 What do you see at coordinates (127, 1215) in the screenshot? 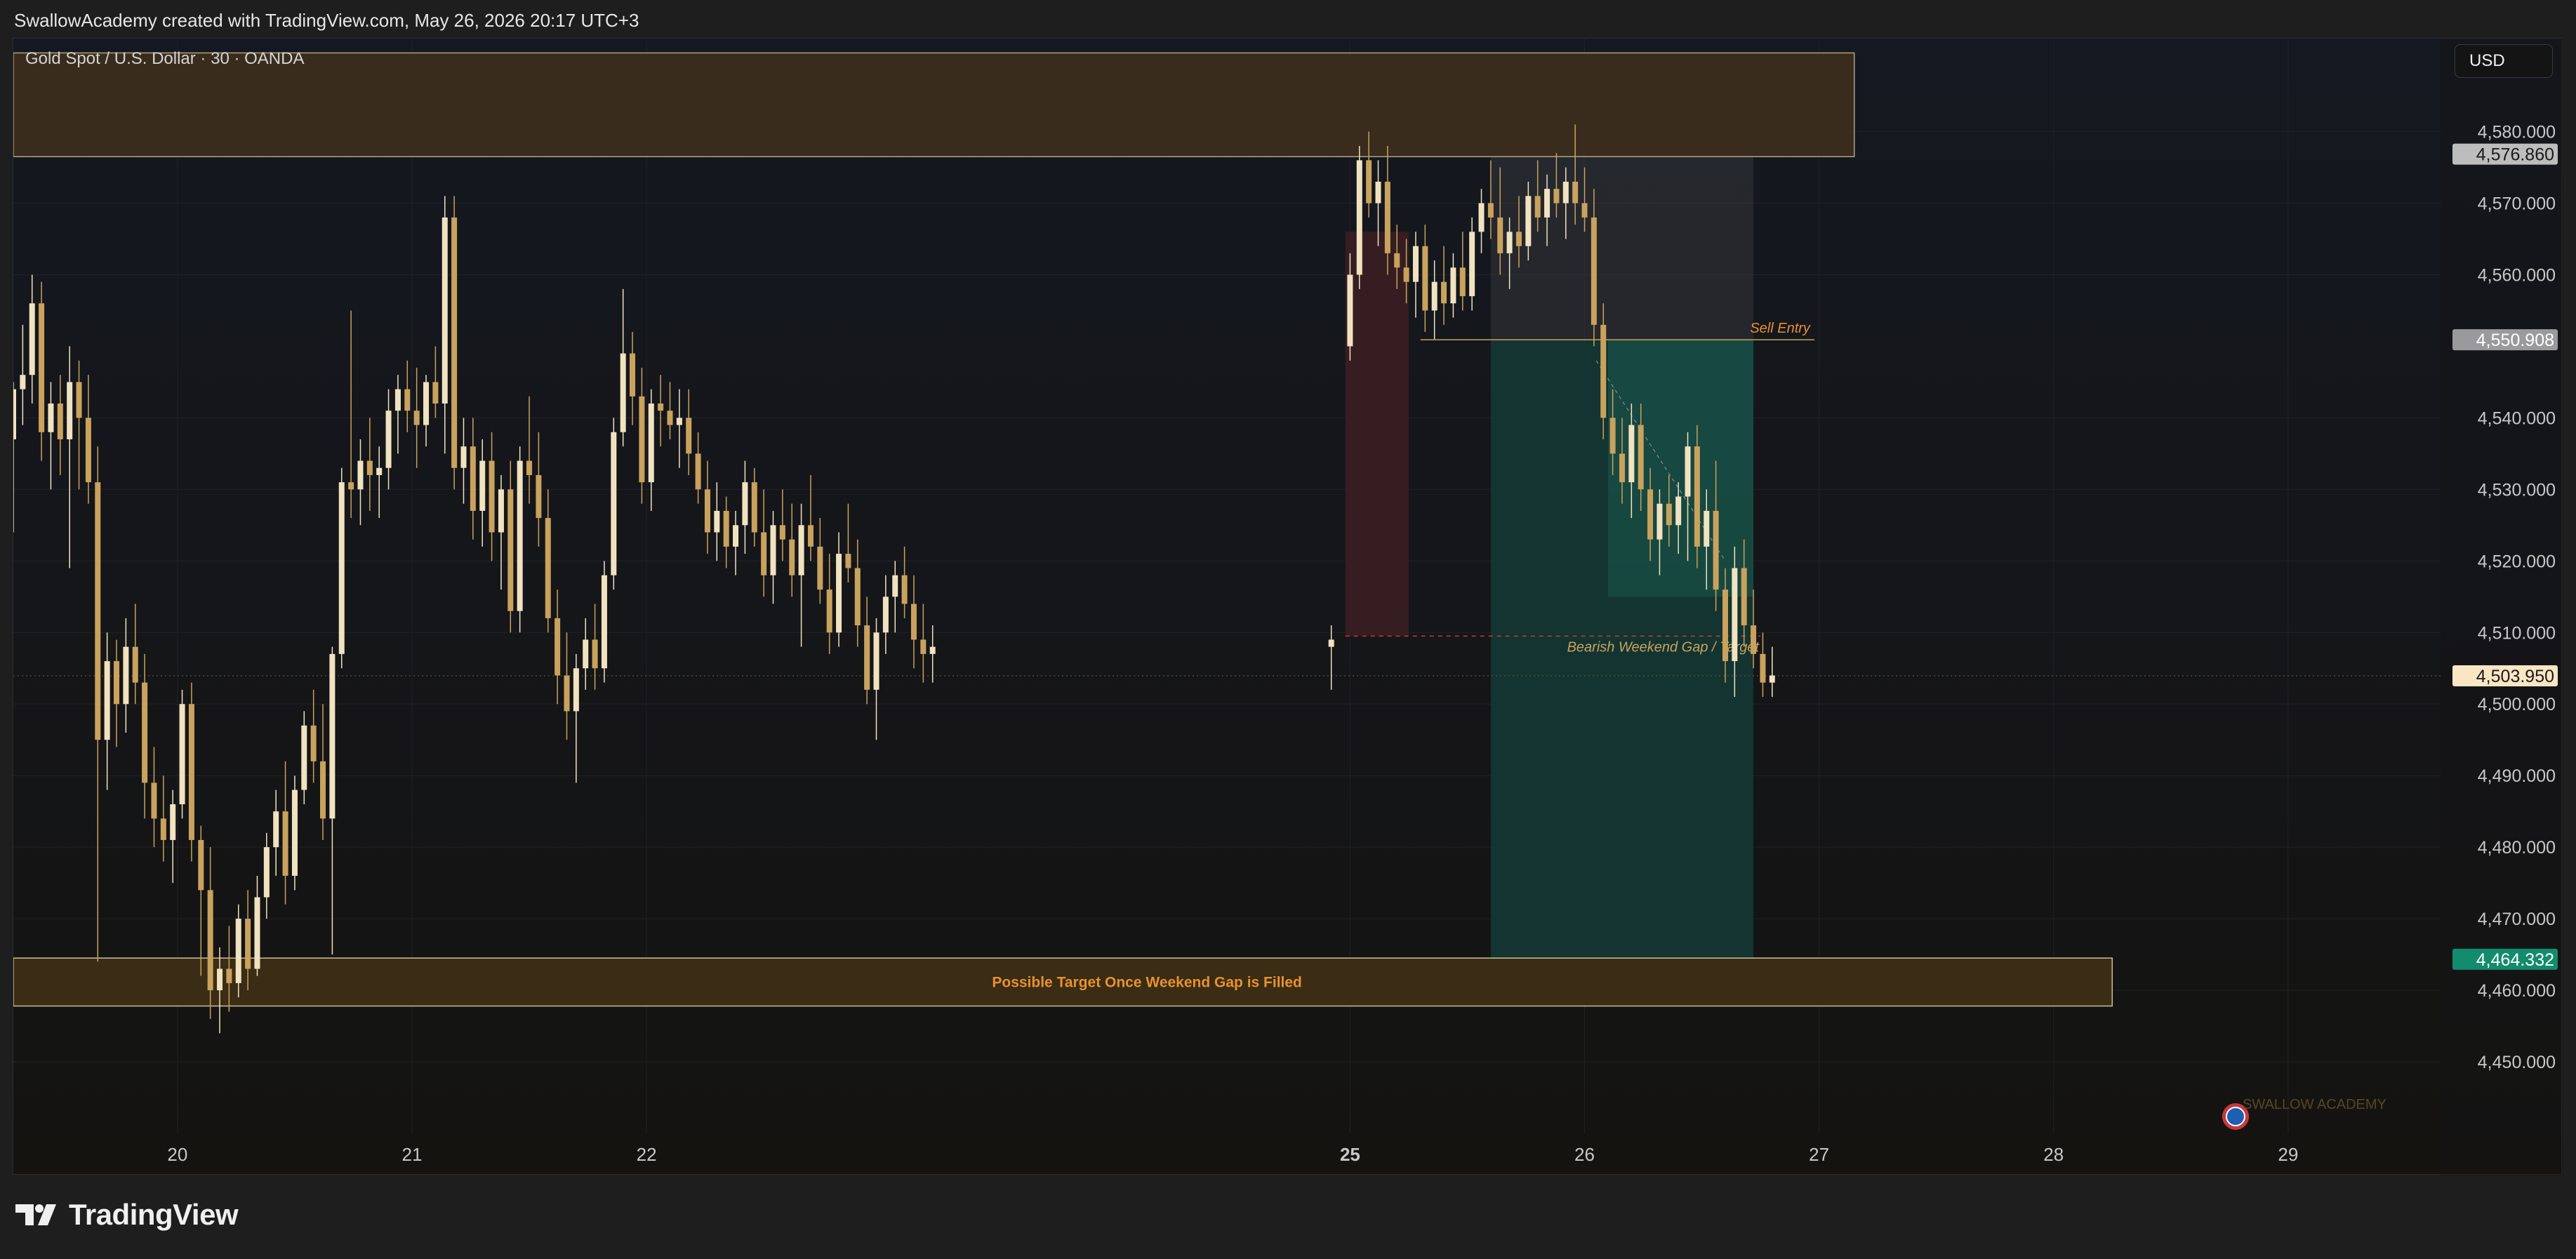
I see `tradingview-logo: TradingView` at bounding box center [127, 1215].